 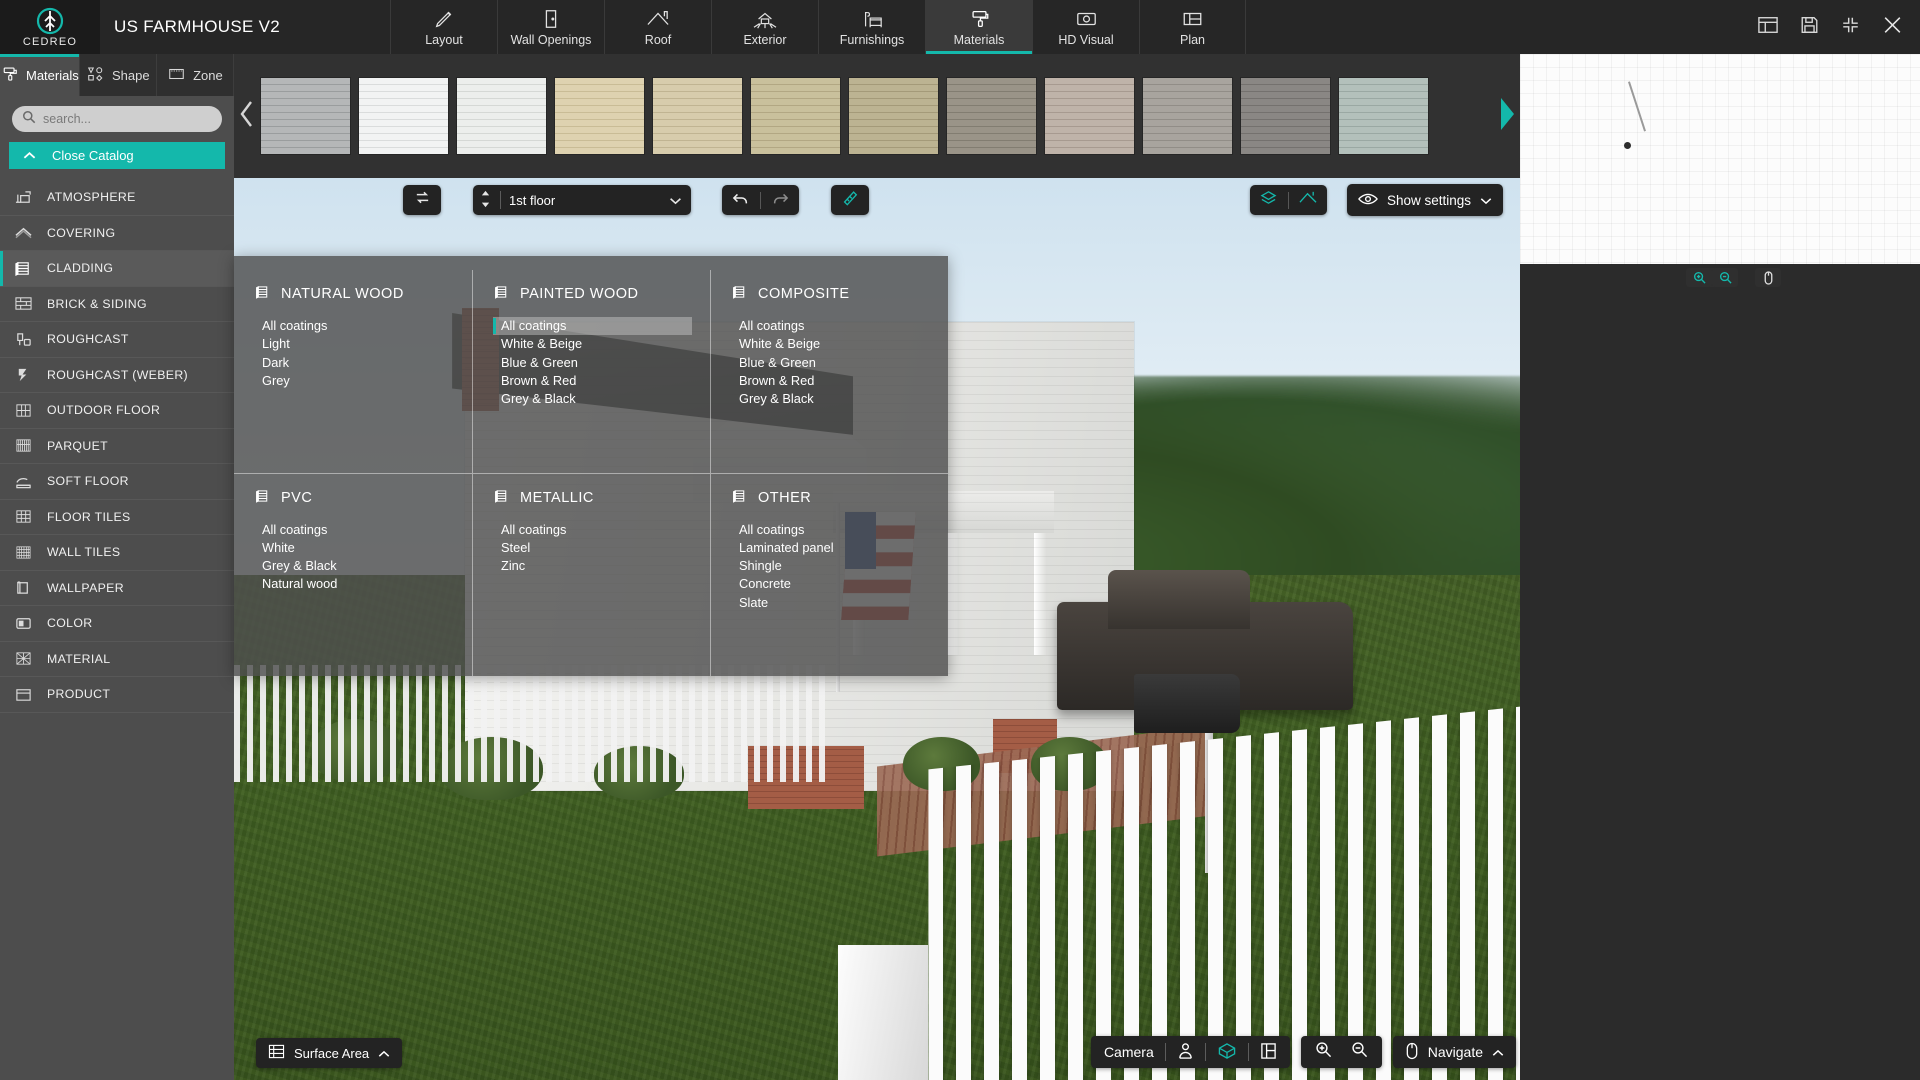 I want to click on swatch-stone-grey-siding, so click(x=1187, y=116).